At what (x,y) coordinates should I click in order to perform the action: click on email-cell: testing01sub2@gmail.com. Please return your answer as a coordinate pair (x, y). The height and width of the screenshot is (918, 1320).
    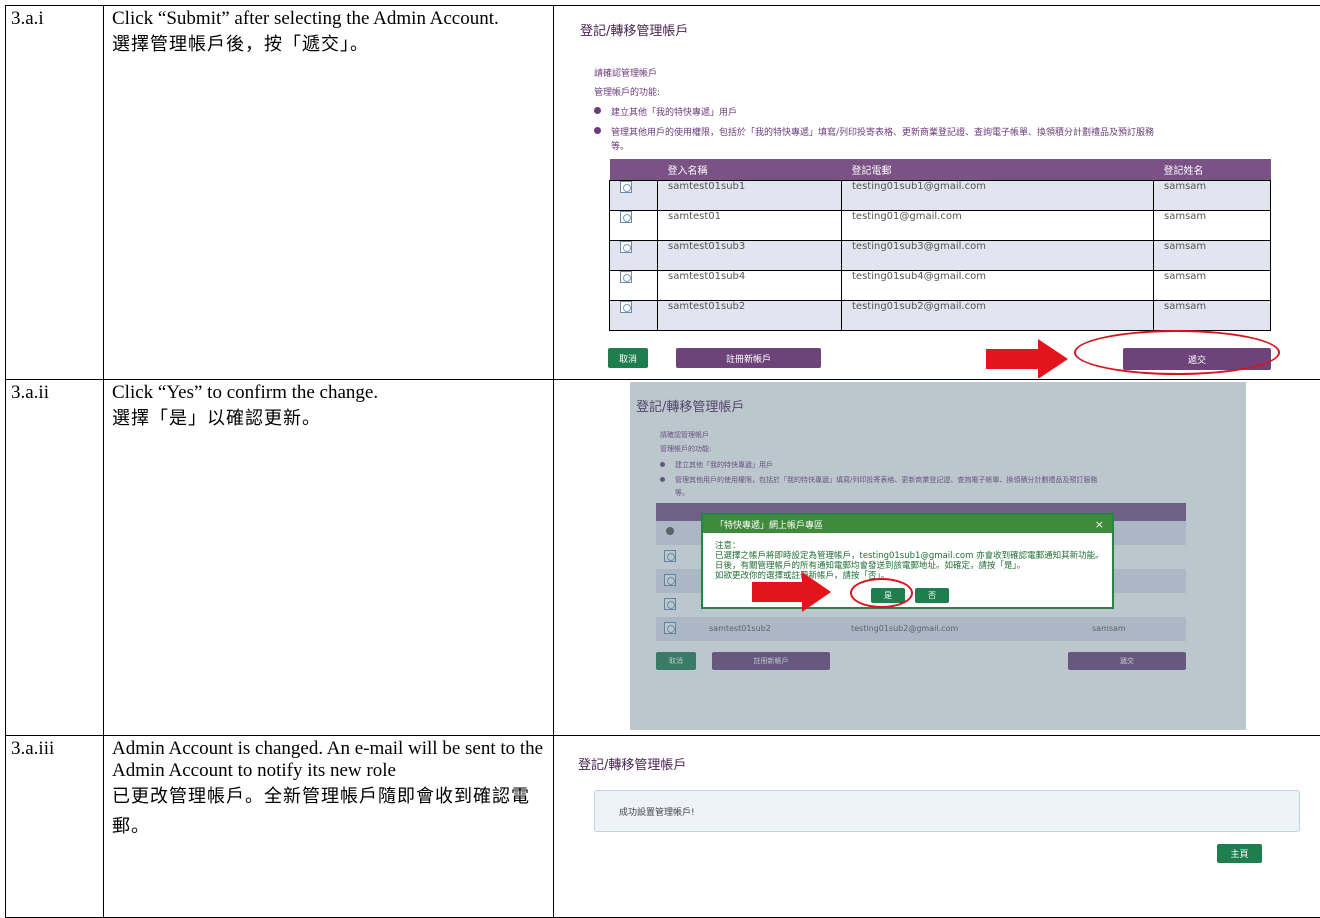
    Looking at the image, I should click on (997, 315).